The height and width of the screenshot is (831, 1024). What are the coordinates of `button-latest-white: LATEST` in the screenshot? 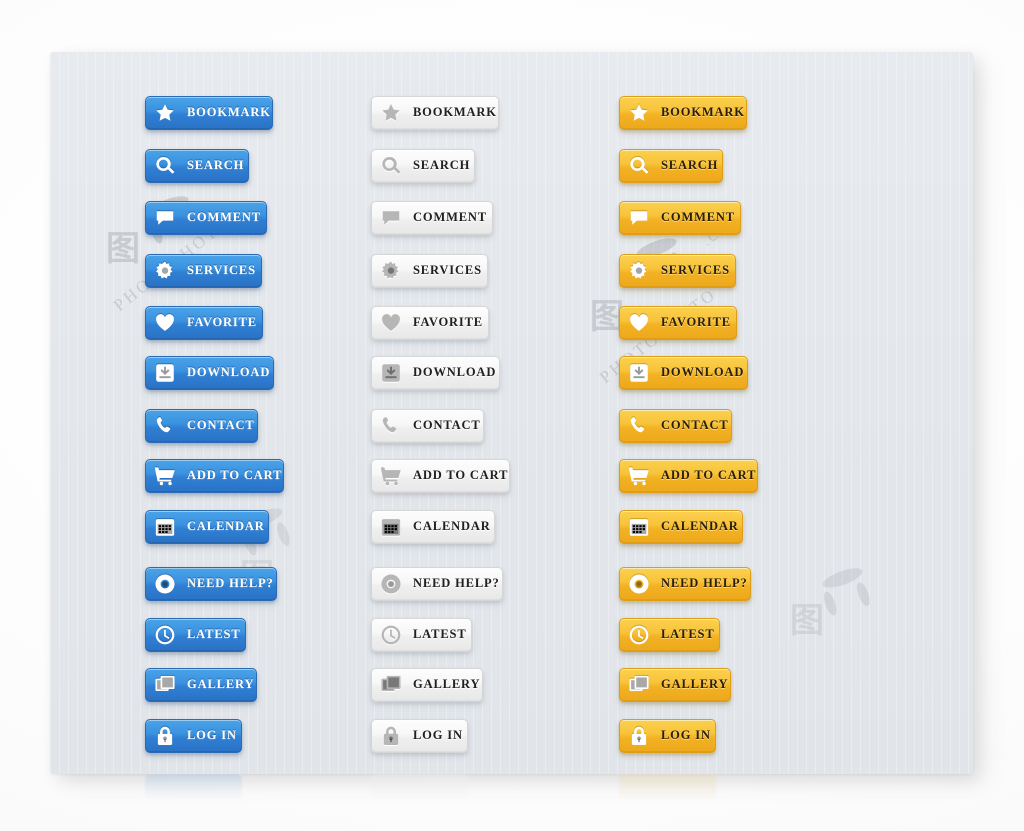 It's located at (421, 635).